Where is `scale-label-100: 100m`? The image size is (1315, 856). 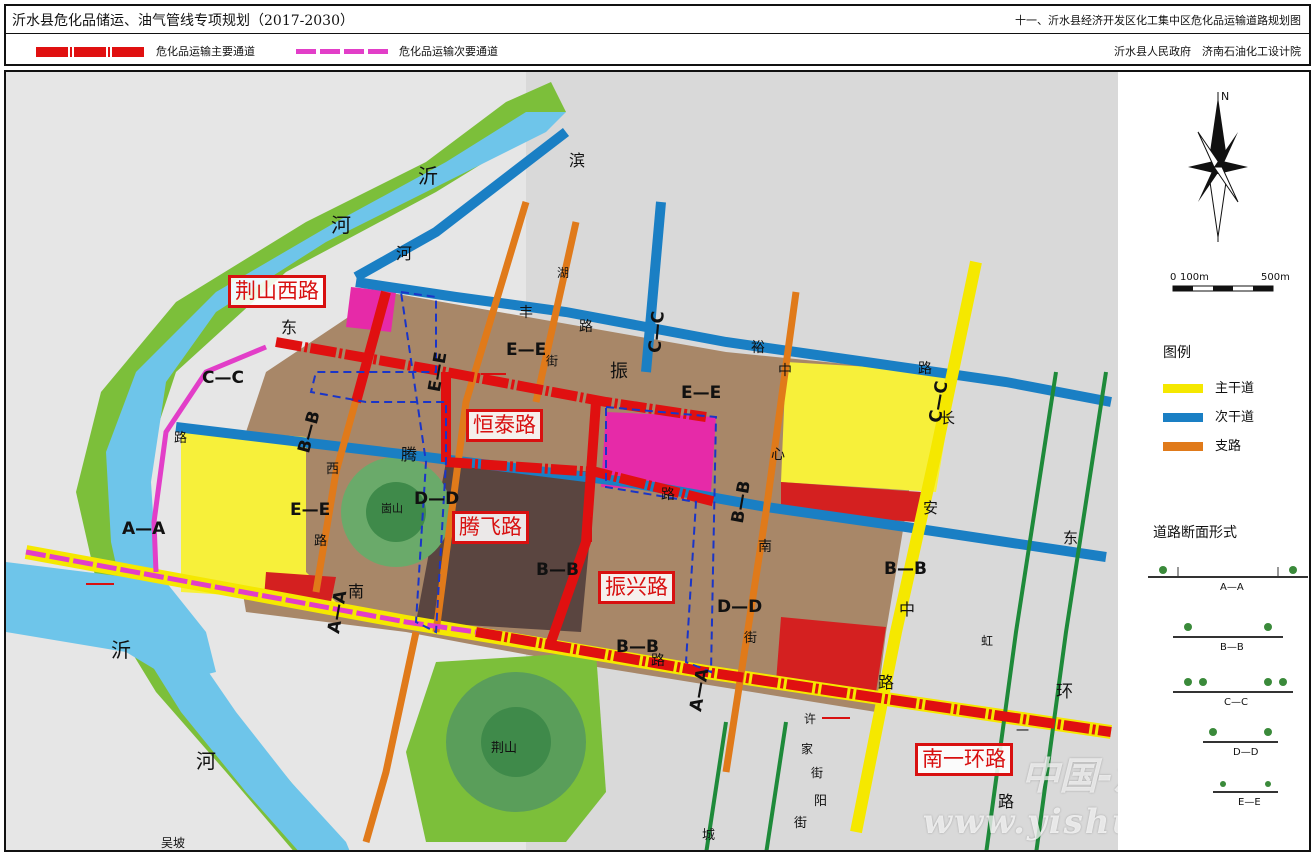 scale-label-100: 100m is located at coordinates (1194, 277).